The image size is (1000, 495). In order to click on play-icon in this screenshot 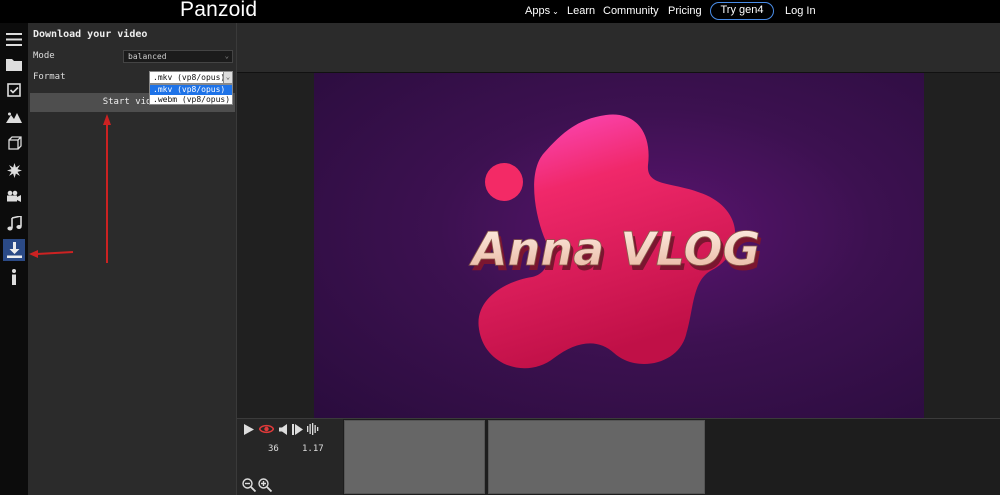, I will do `click(248, 429)`.